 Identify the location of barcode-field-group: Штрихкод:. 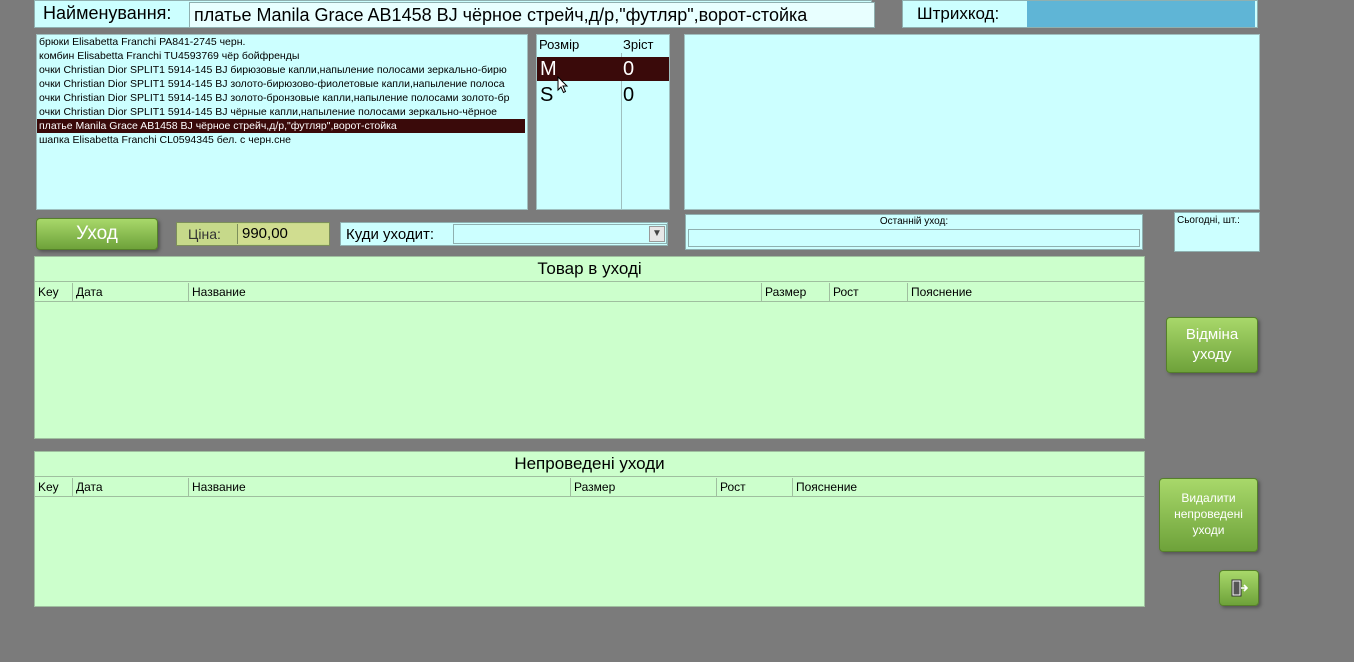
(1080, 14).